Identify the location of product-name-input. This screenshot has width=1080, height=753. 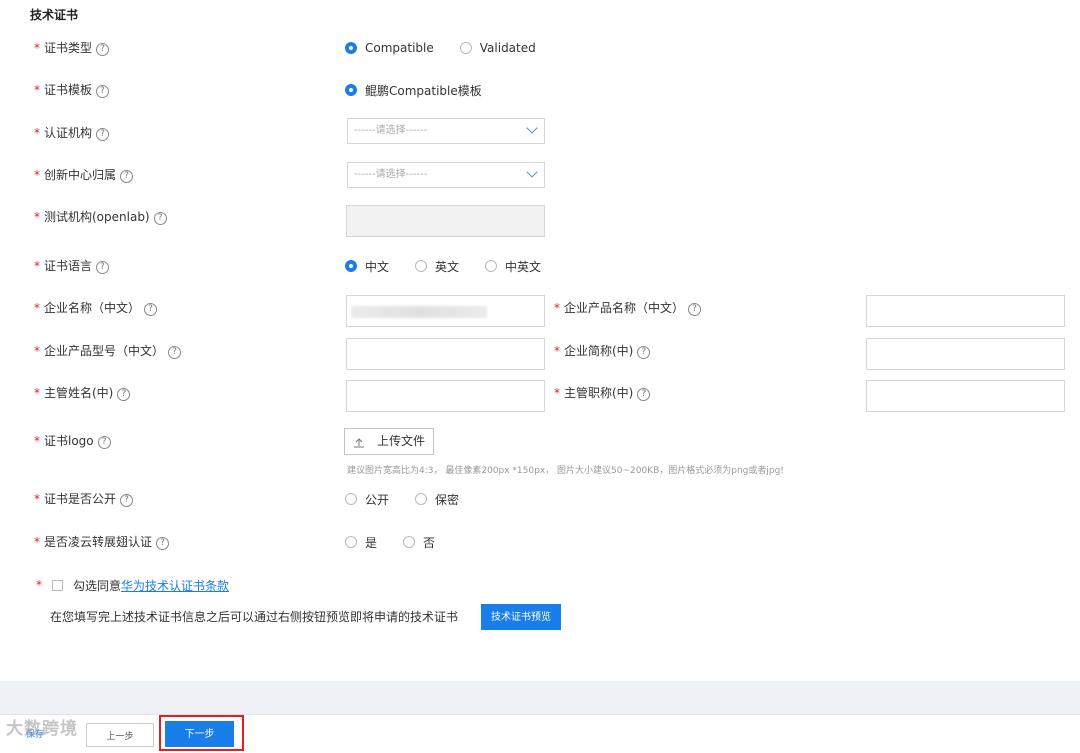
(965, 311).